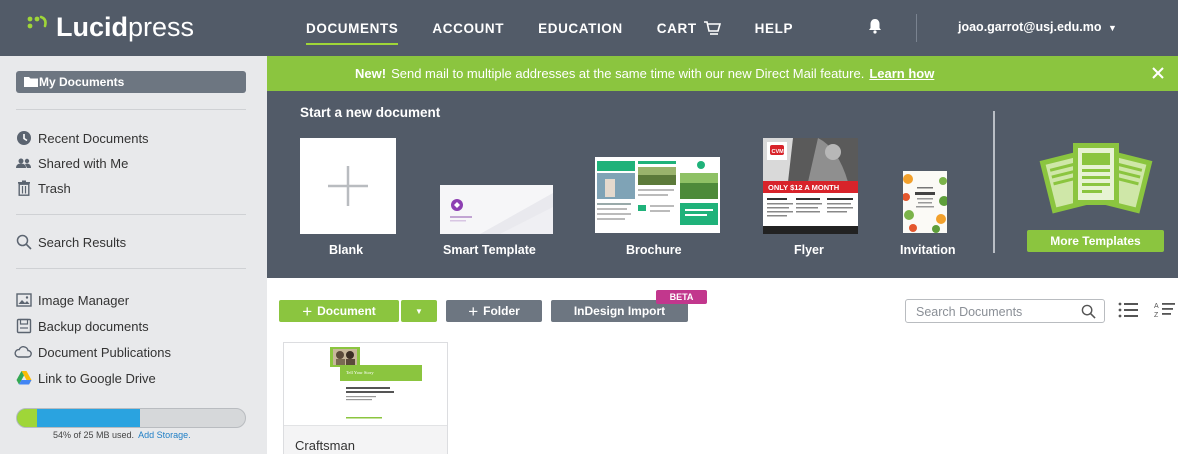 The height and width of the screenshot is (454, 1178). What do you see at coordinates (501, 311) in the screenshot?
I see `new-folder-label: Folder` at bounding box center [501, 311].